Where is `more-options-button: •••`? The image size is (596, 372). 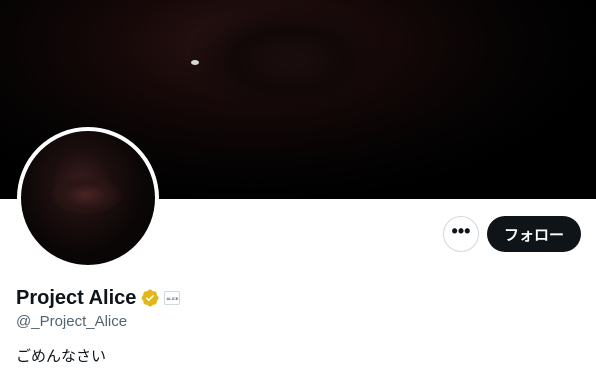
more-options-button: ••• is located at coordinates (461, 234).